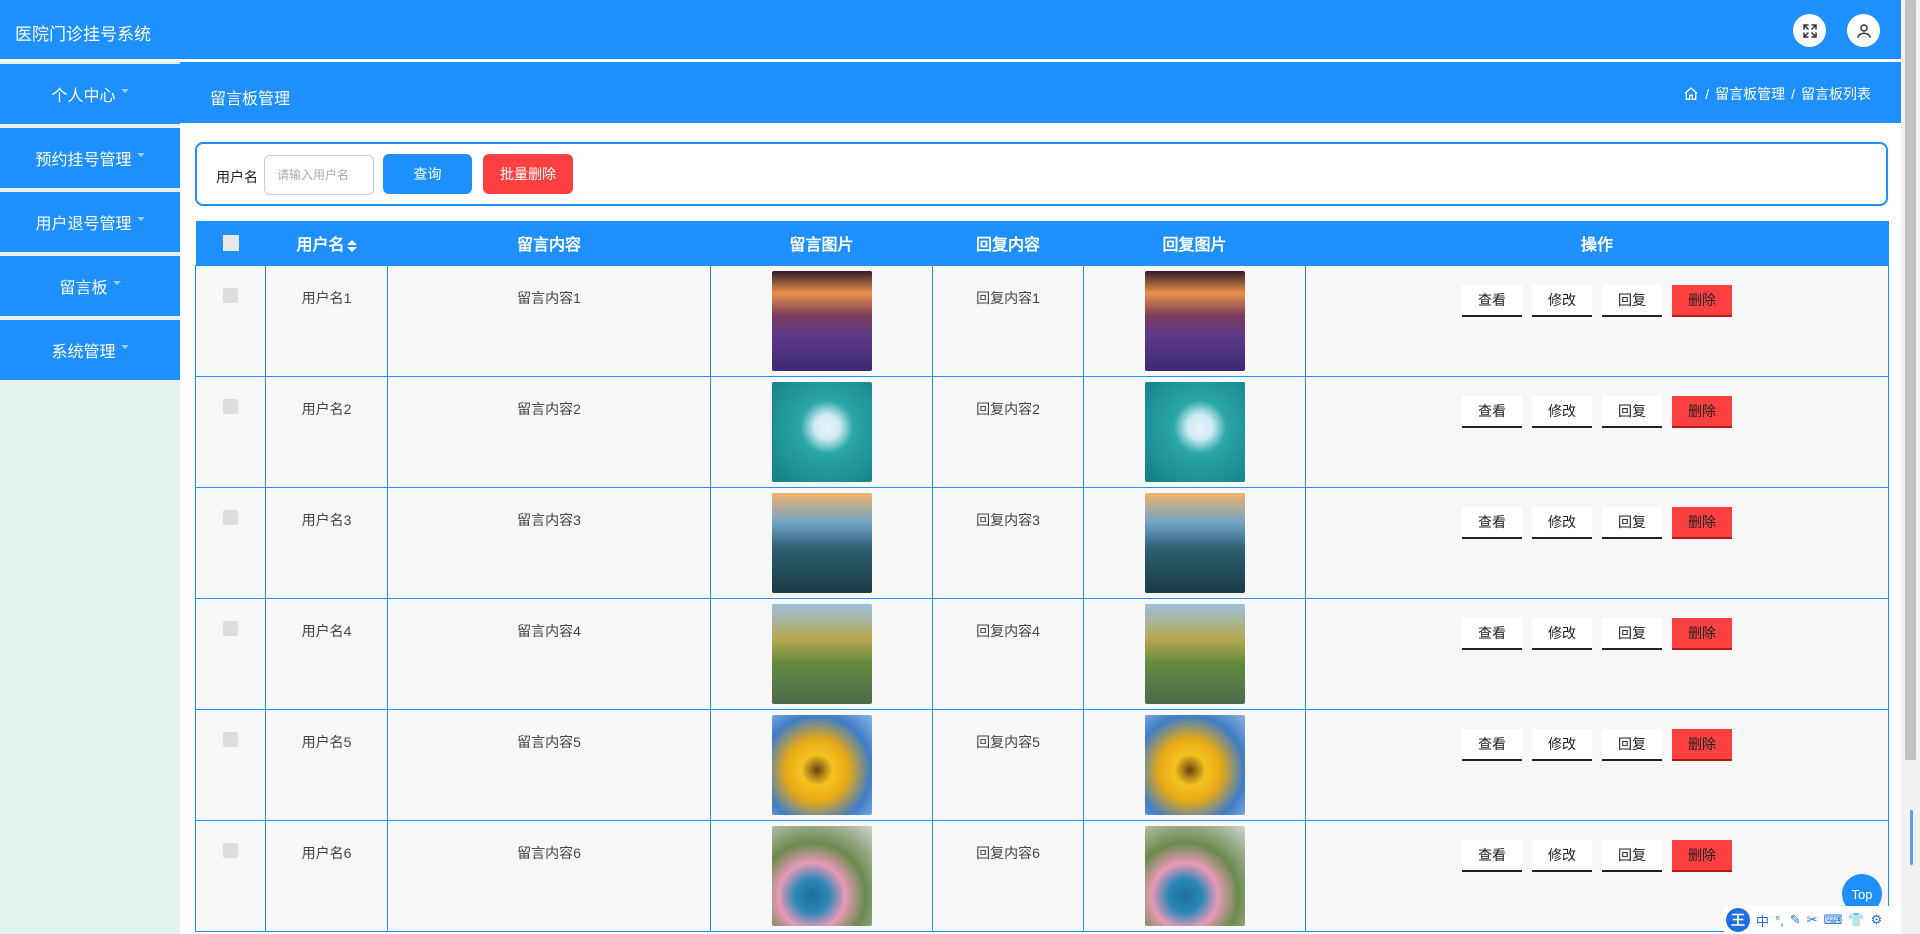 The height and width of the screenshot is (934, 1920). Describe the element at coordinates (326, 243) in the screenshot. I see `column-header-username: 用户名` at that location.